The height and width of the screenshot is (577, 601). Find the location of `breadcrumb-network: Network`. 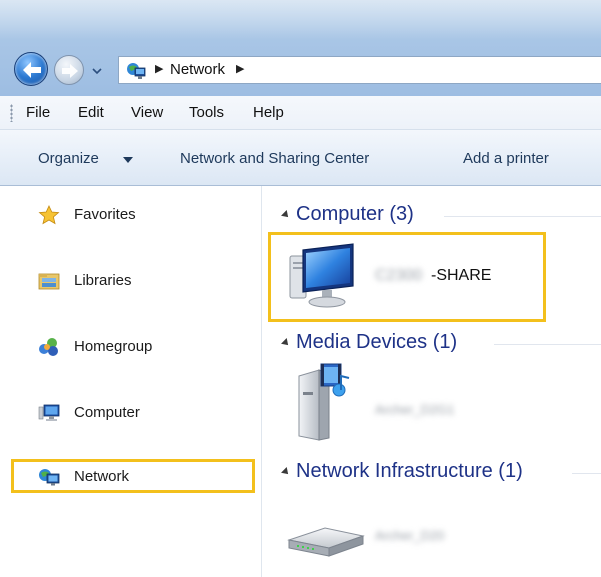

breadcrumb-network: Network is located at coordinates (197, 69).